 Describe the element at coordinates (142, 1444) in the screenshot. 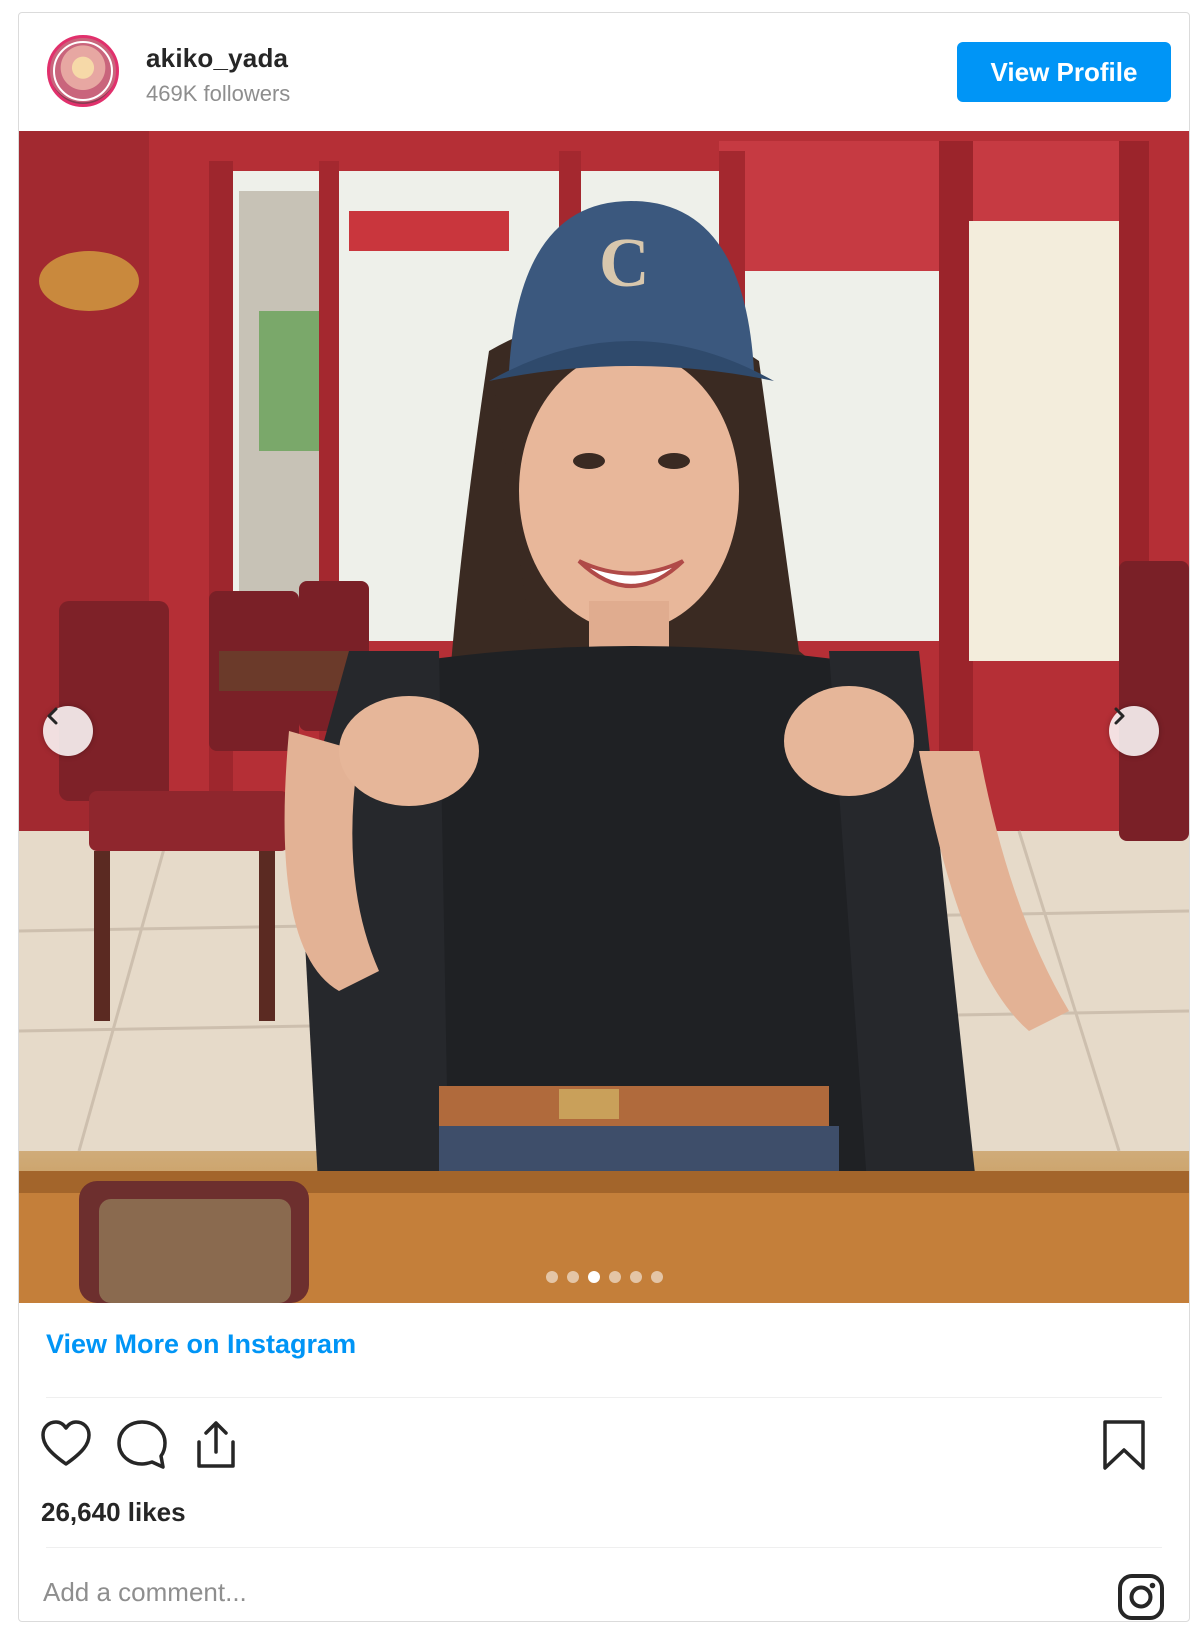

I see `comment-bubble-icon` at that location.